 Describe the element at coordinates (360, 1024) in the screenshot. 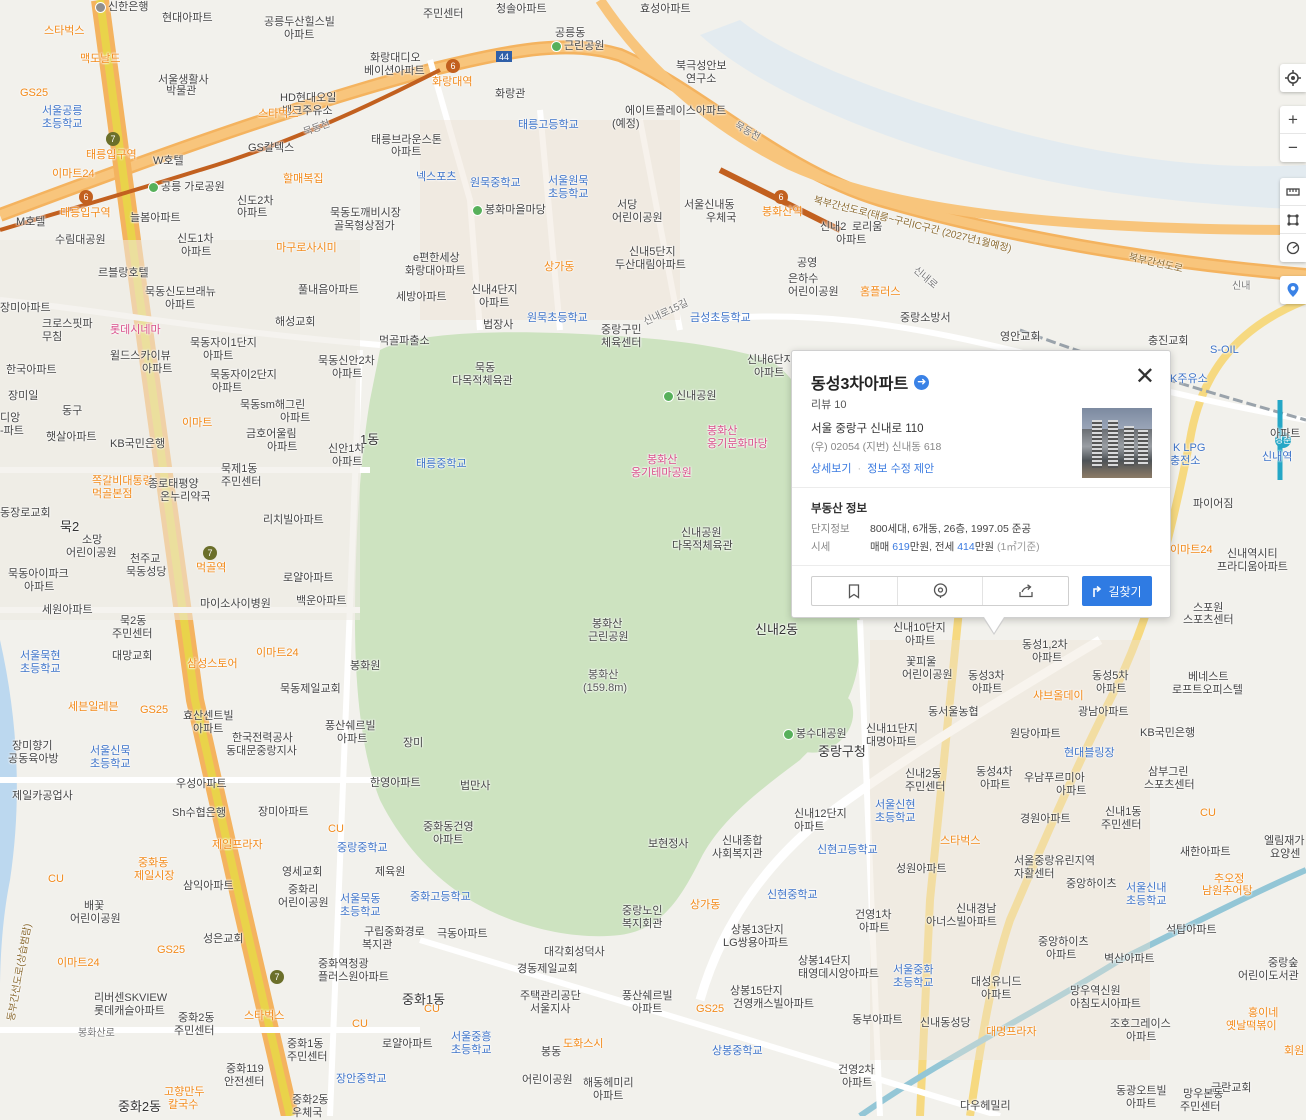

I see `map-label: CU` at that location.